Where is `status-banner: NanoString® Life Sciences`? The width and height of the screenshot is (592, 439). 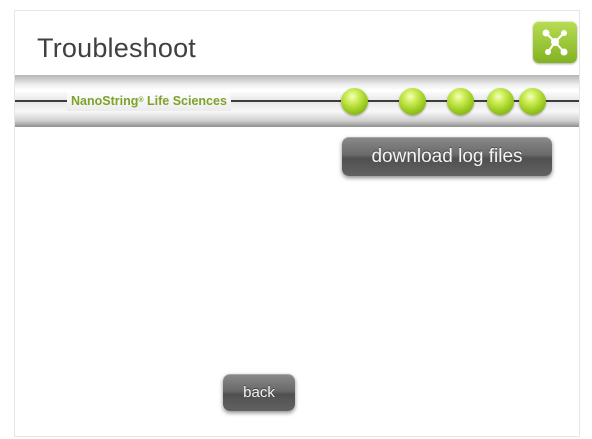
status-banner: NanoString® Life Sciences is located at coordinates (297, 101).